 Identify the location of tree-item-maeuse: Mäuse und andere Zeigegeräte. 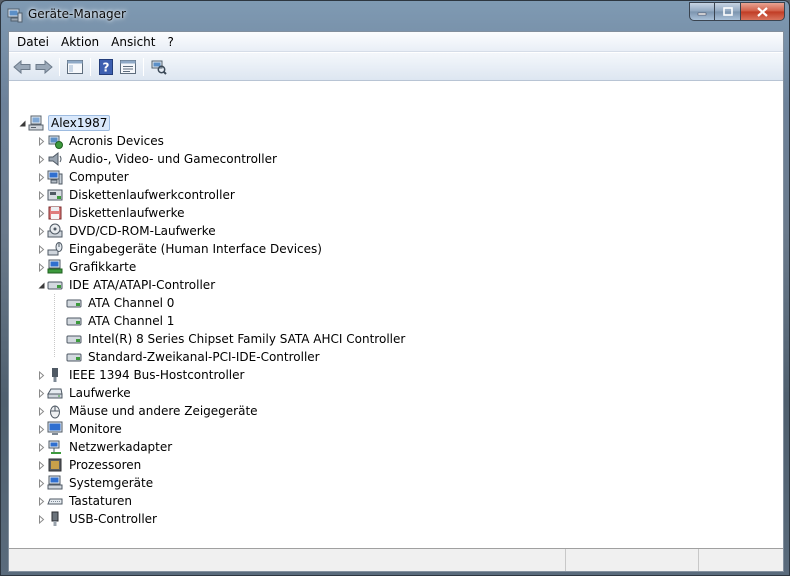
(153, 411).